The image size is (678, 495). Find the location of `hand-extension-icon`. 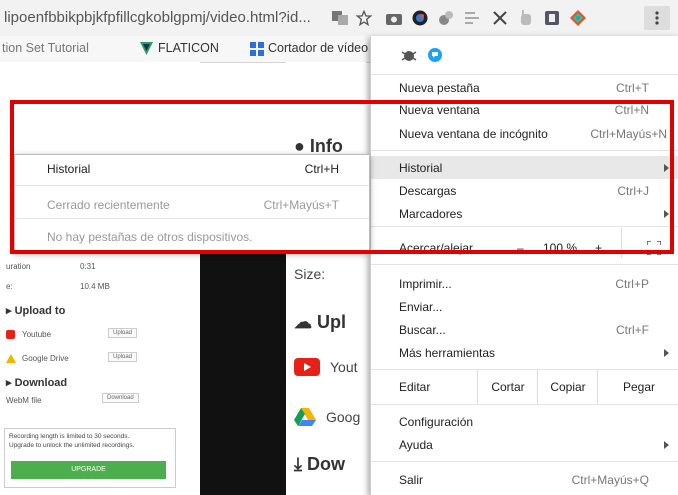

hand-extension-icon is located at coordinates (526, 18).